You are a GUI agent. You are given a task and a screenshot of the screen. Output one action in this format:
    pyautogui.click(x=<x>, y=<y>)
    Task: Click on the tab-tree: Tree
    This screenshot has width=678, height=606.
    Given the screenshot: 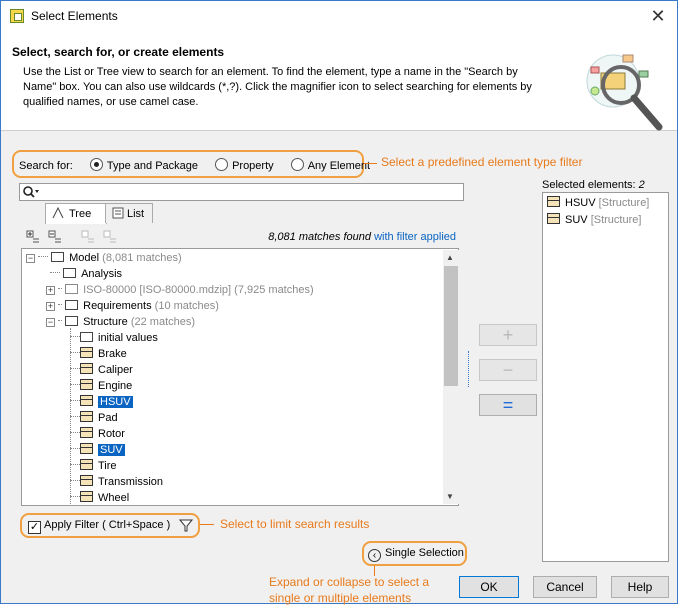 What is the action you would take?
    pyautogui.click(x=76, y=213)
    